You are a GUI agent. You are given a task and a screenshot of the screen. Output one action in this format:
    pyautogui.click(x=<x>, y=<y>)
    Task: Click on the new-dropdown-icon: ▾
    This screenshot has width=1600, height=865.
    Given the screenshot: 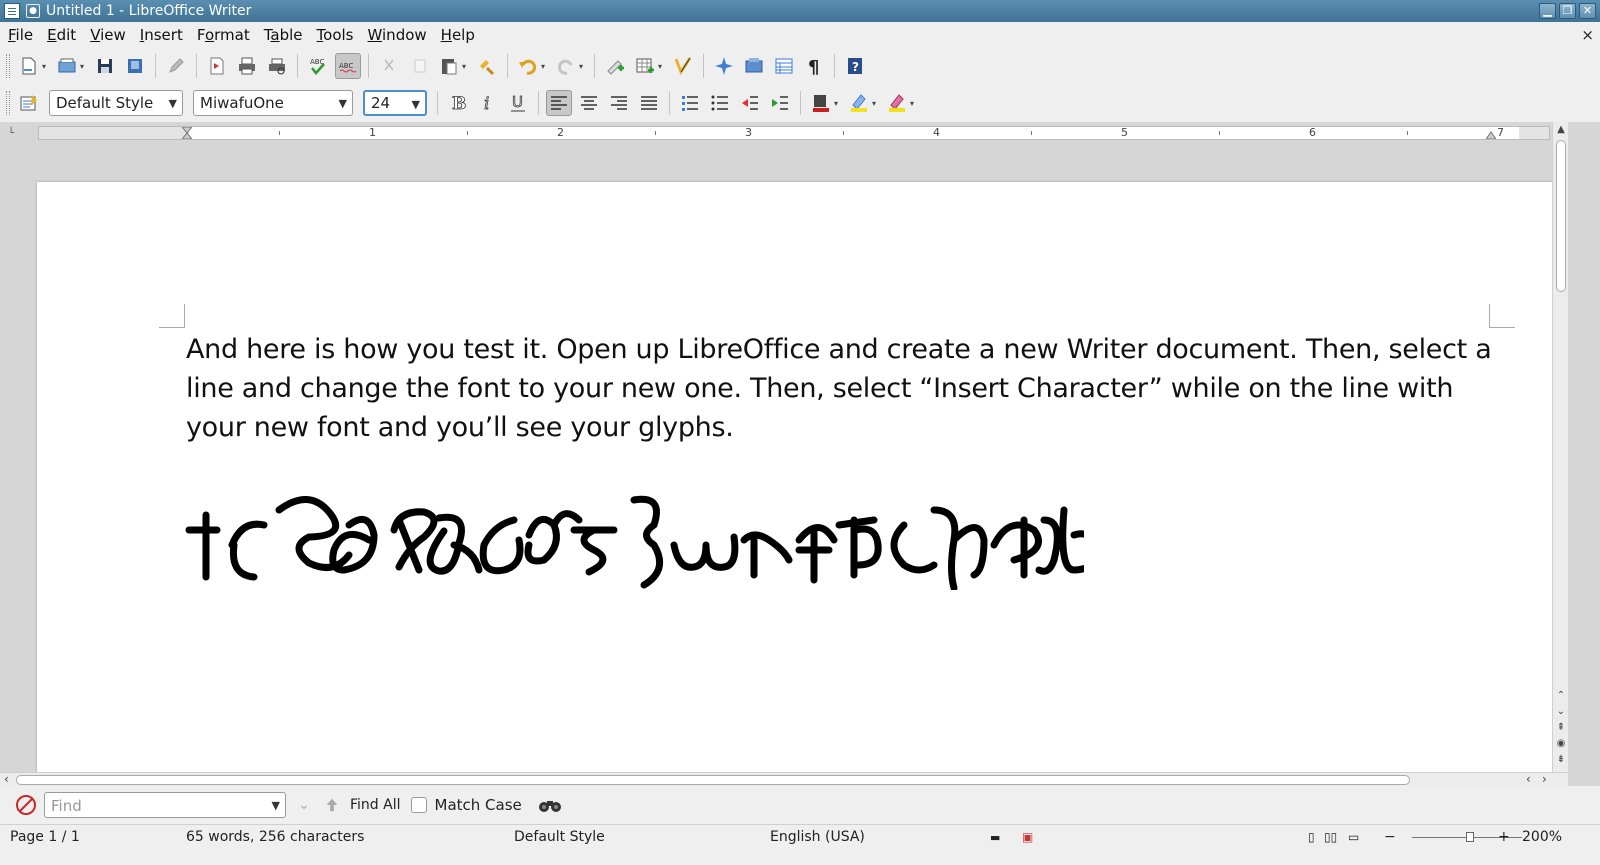 What is the action you would take?
    pyautogui.click(x=45, y=66)
    